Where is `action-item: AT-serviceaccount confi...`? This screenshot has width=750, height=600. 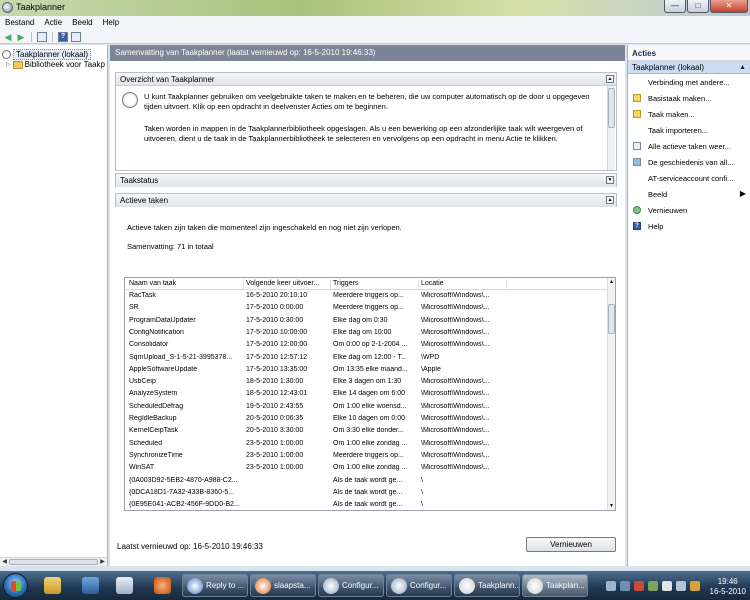 action-item: AT-serviceaccount confi... is located at coordinates (689, 178).